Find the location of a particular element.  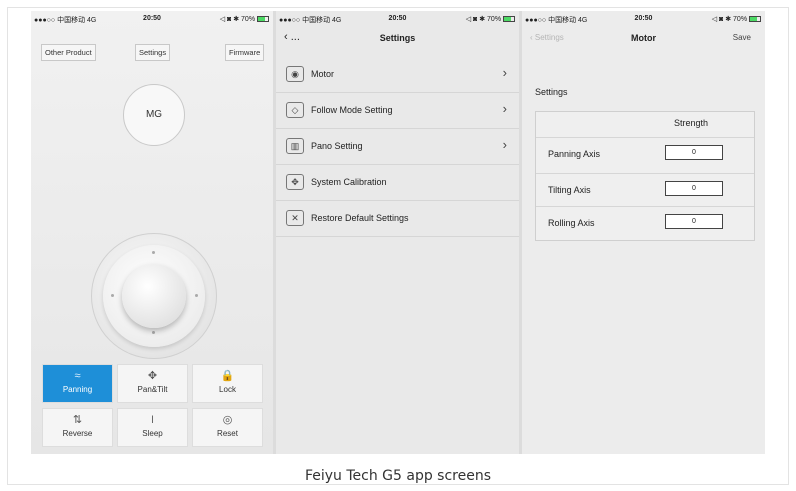

sleep-icon: ⏽ is located at coordinates (152, 420).